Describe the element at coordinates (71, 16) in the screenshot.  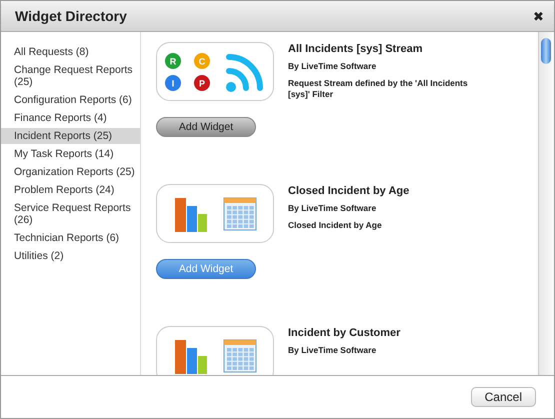
I see `window-title: Widget Directory` at that location.